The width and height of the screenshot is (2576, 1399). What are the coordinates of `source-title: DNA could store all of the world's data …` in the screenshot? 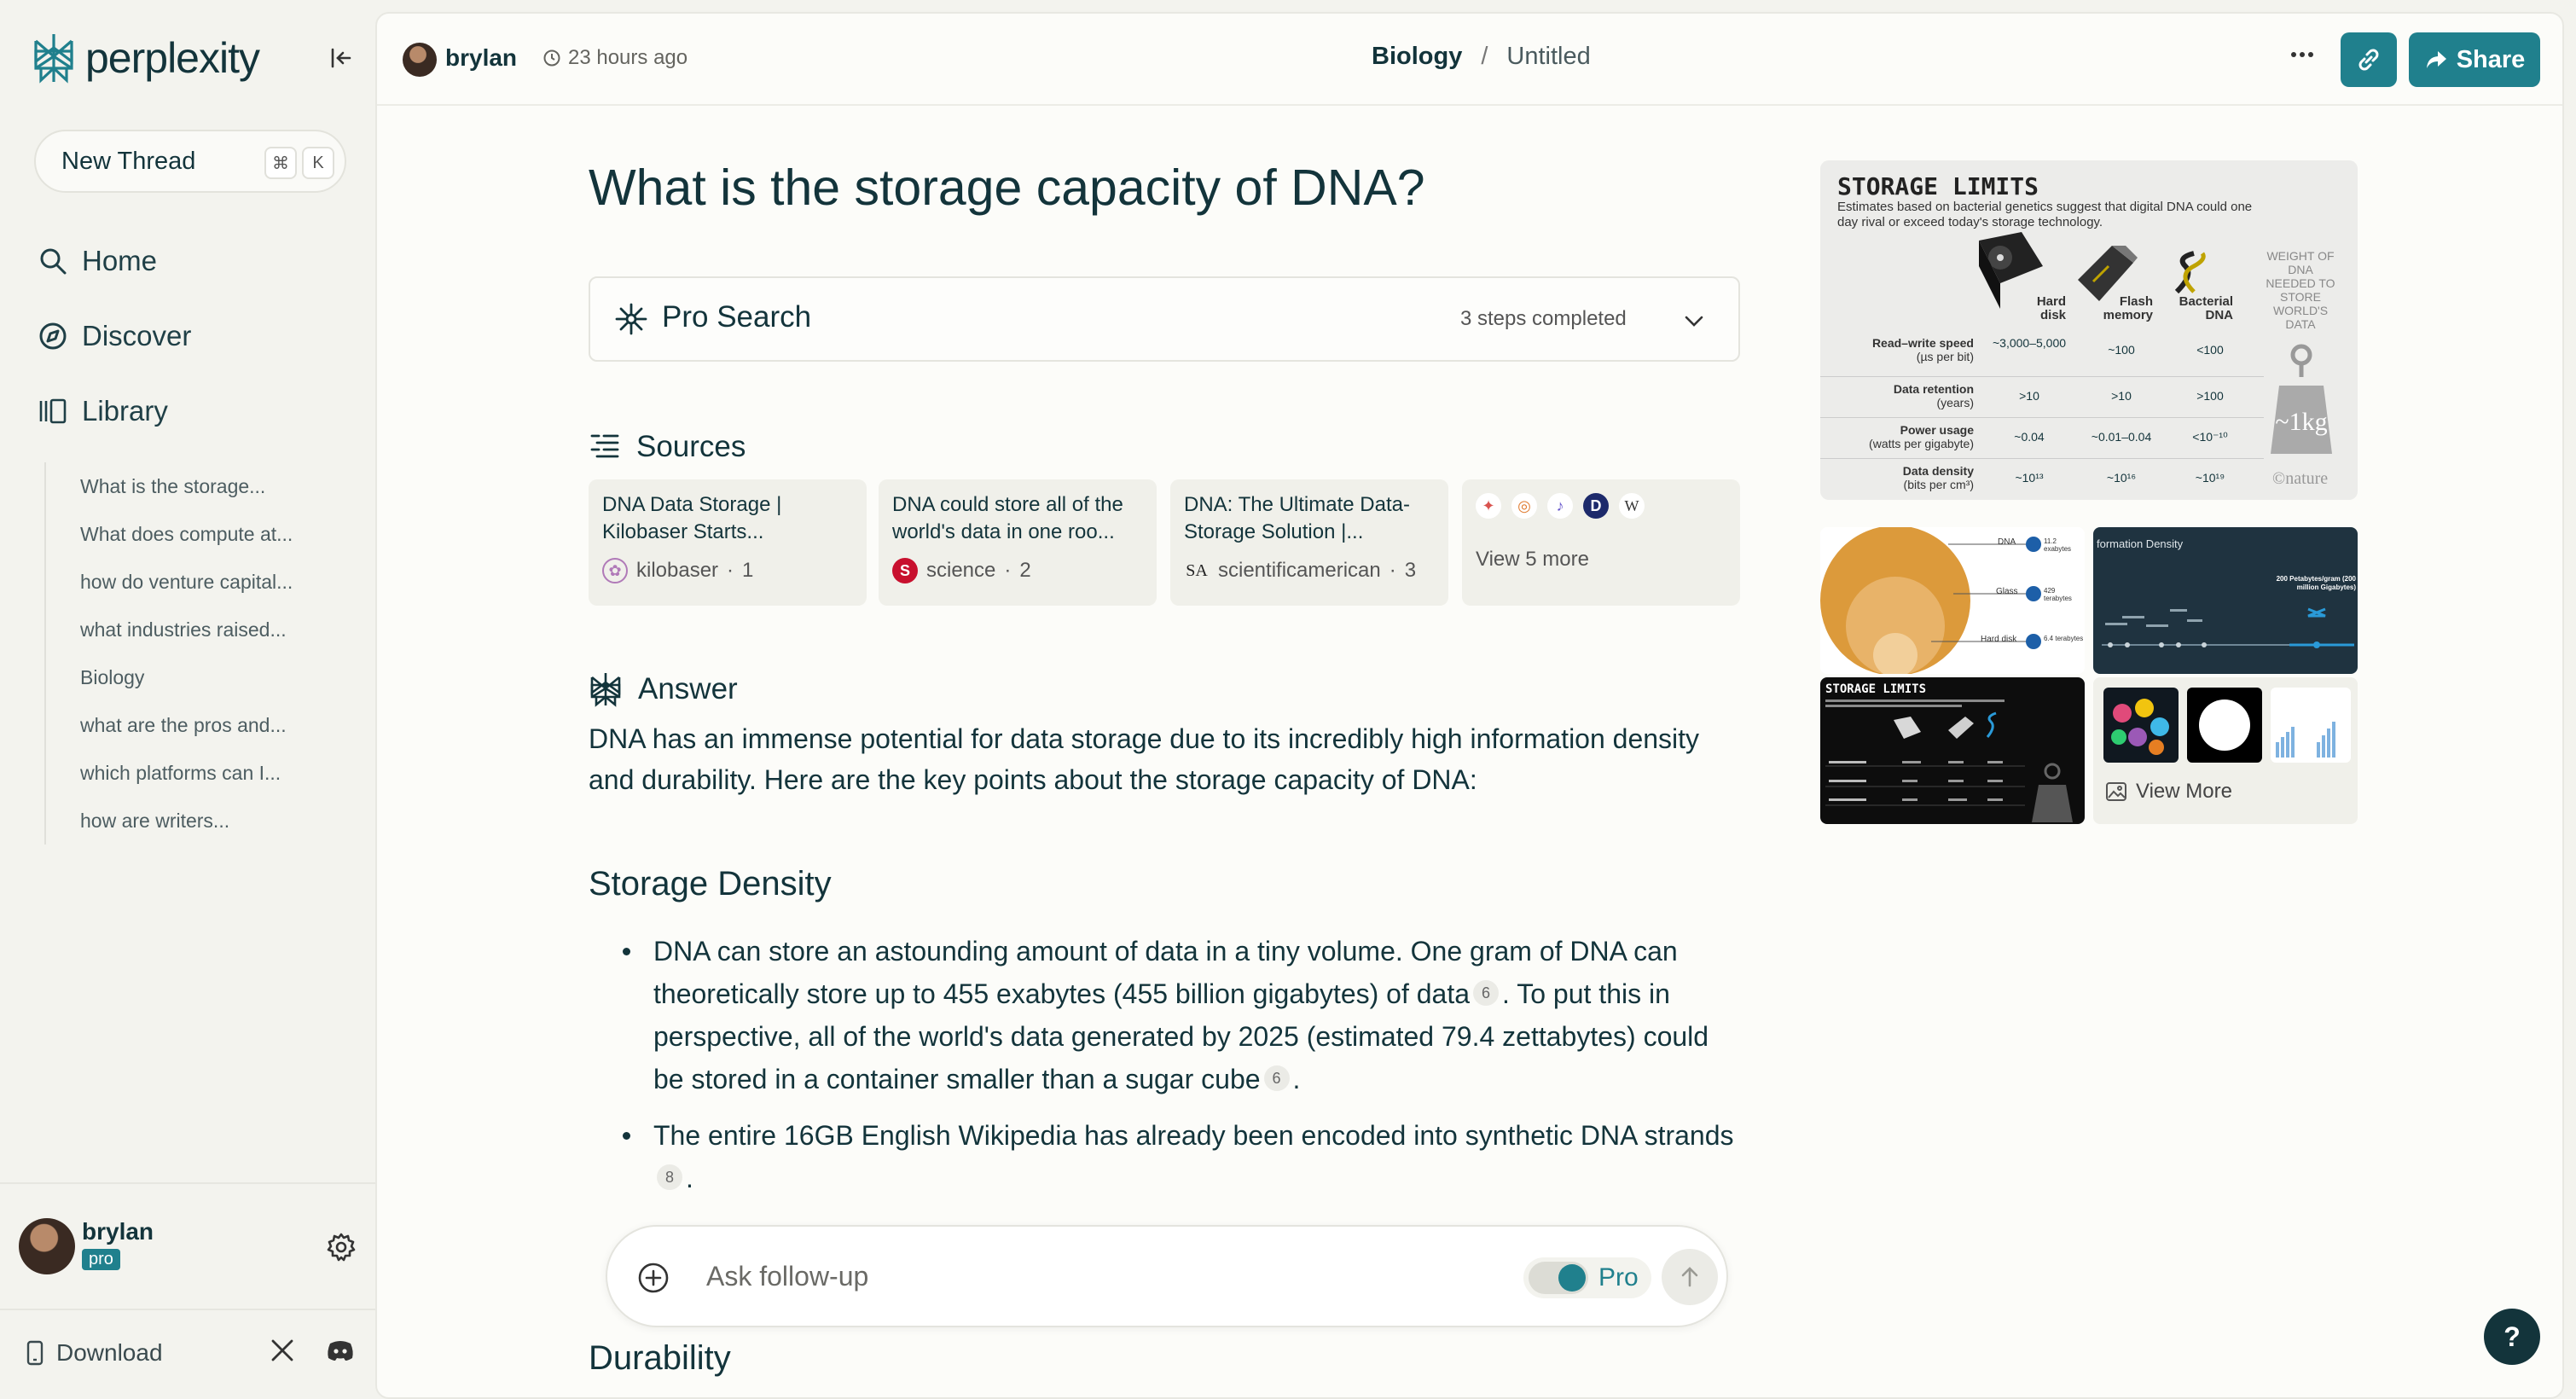 It's located at (1007, 518).